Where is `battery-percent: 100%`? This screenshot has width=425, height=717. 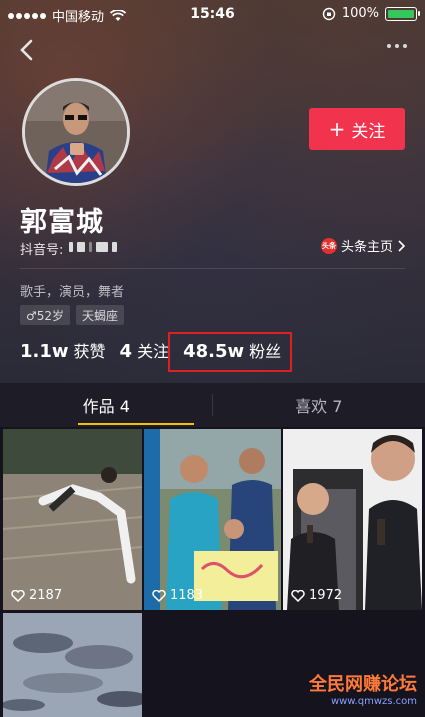 battery-percent: 100% is located at coordinates (360, 13).